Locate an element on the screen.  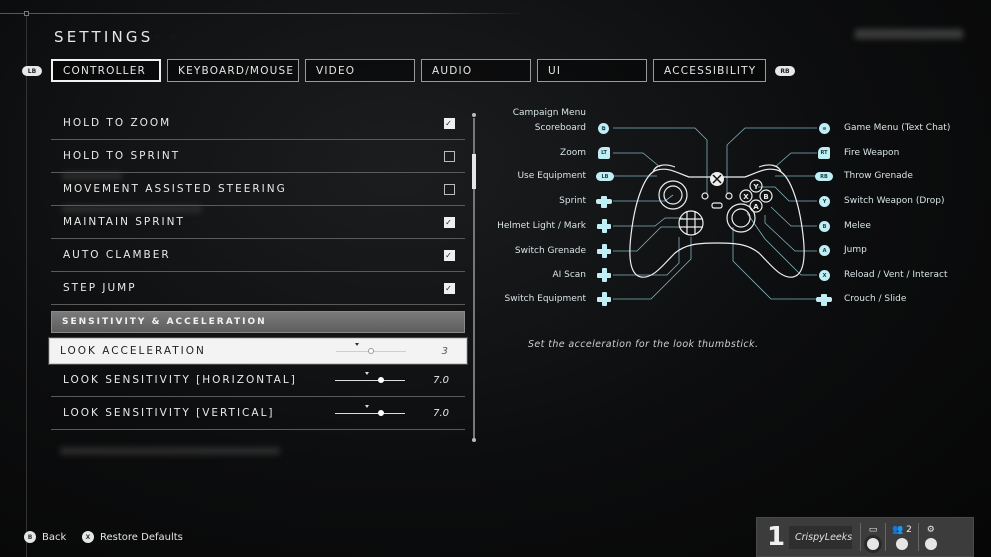
controller-diagram: Y X B A is located at coordinates (715, 213).